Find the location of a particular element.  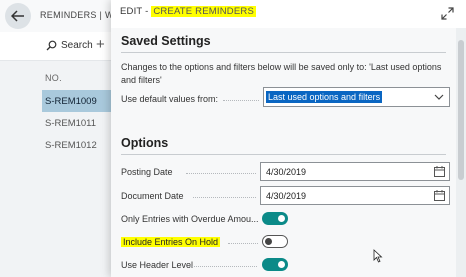

dialog-caption-prefix: EDIT - is located at coordinates (136, 11).